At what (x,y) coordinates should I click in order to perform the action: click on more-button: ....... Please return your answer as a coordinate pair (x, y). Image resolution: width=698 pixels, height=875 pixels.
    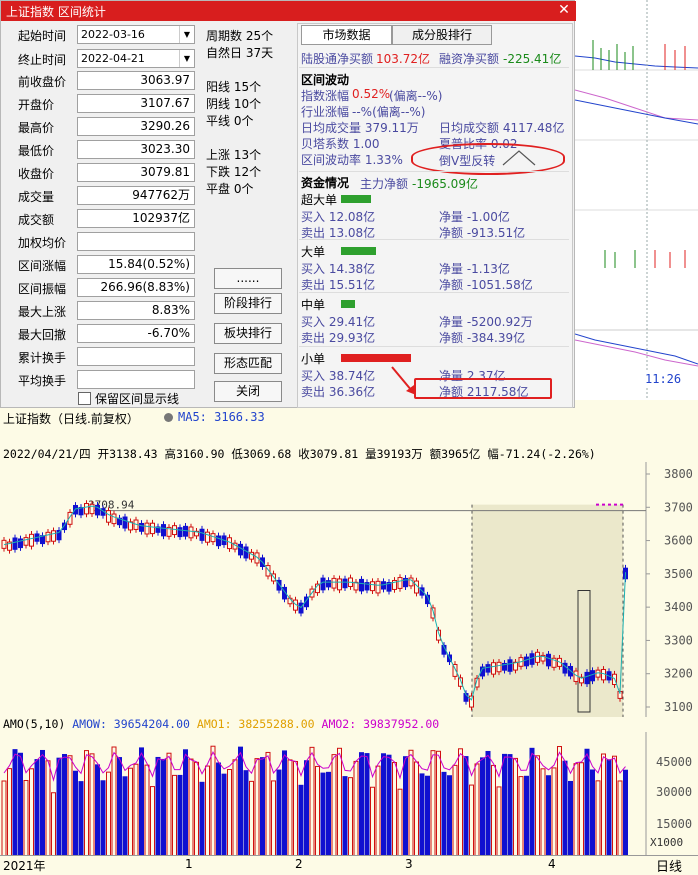
    Looking at the image, I should click on (248, 278).